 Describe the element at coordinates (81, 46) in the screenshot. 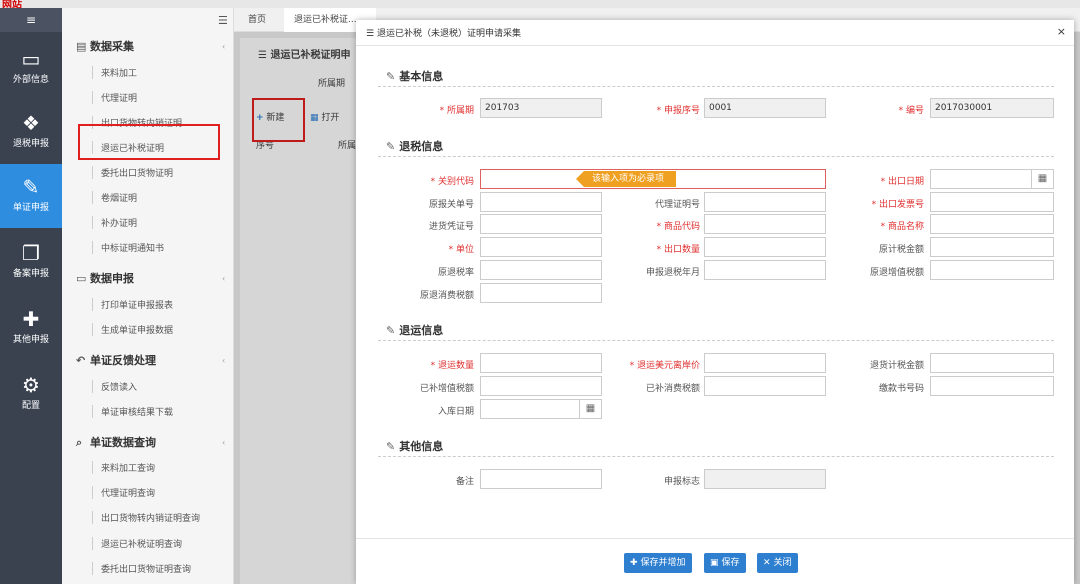

I see `document-icon: ▤` at that location.